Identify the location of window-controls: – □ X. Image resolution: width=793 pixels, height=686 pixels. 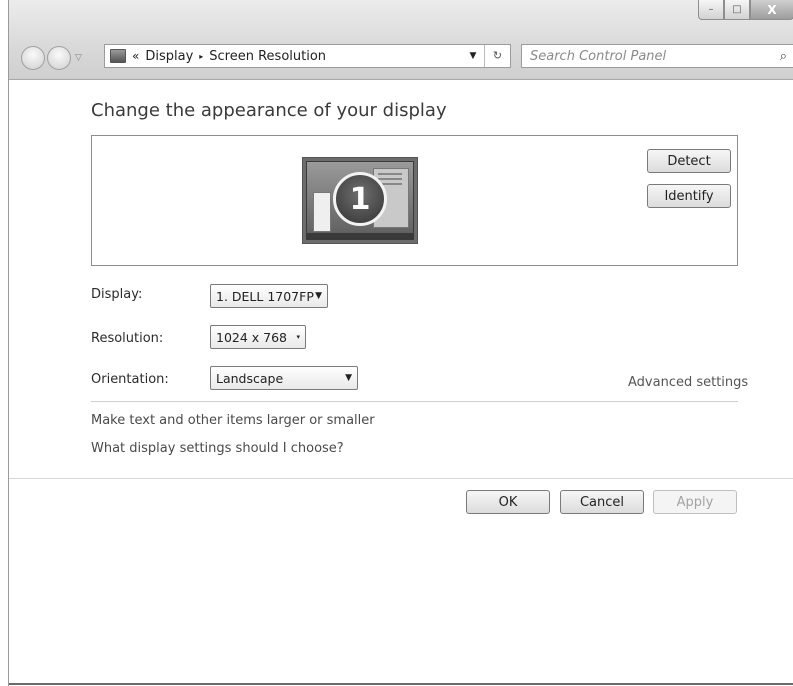
(745, 11).